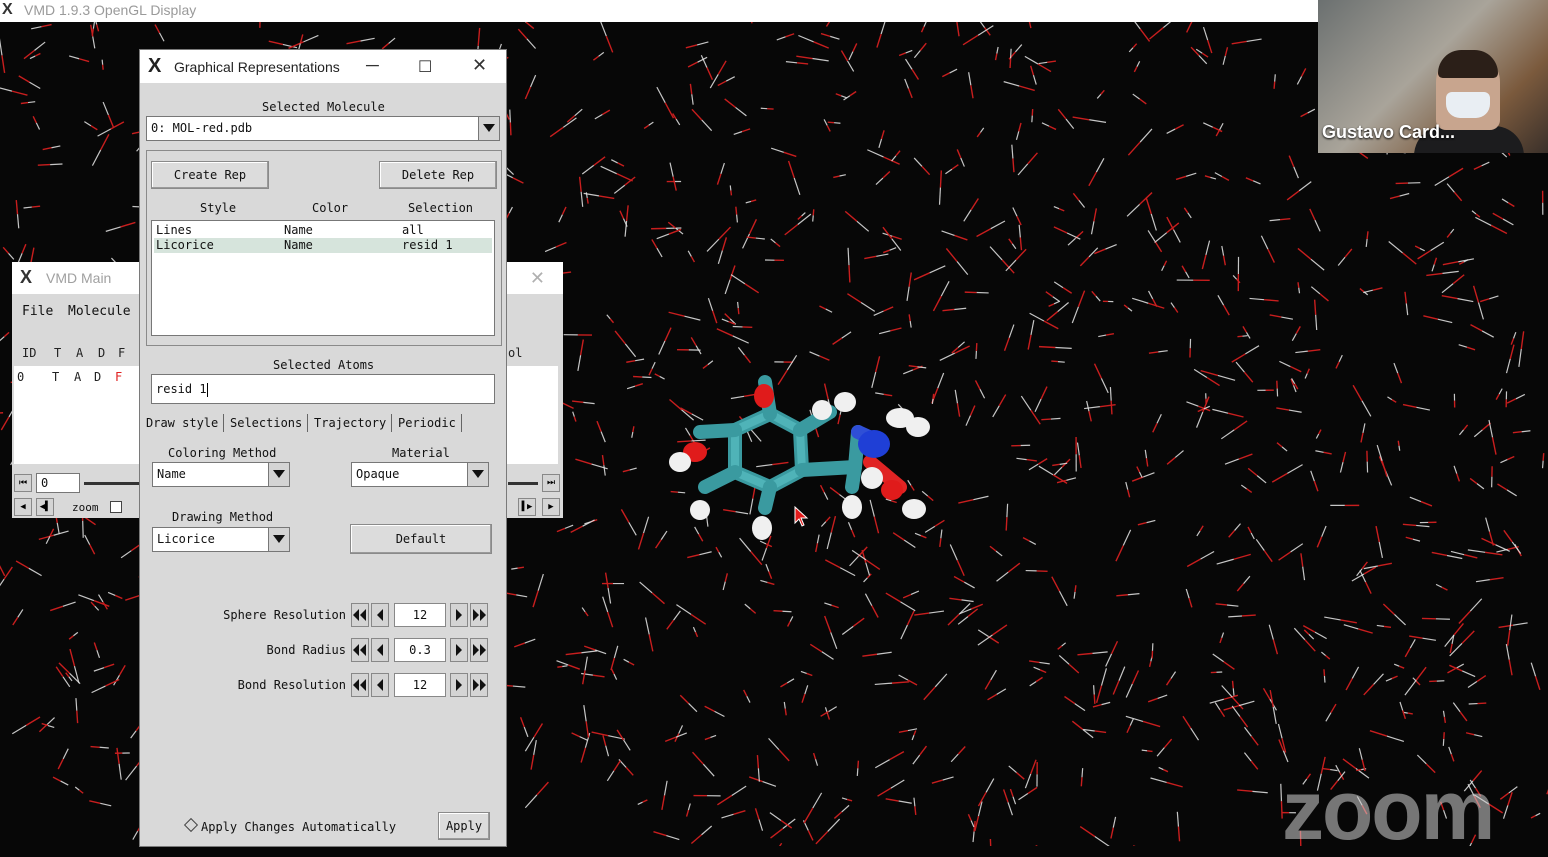  Describe the element at coordinates (118, 377) in the screenshot. I see `mol-fixed: F` at that location.